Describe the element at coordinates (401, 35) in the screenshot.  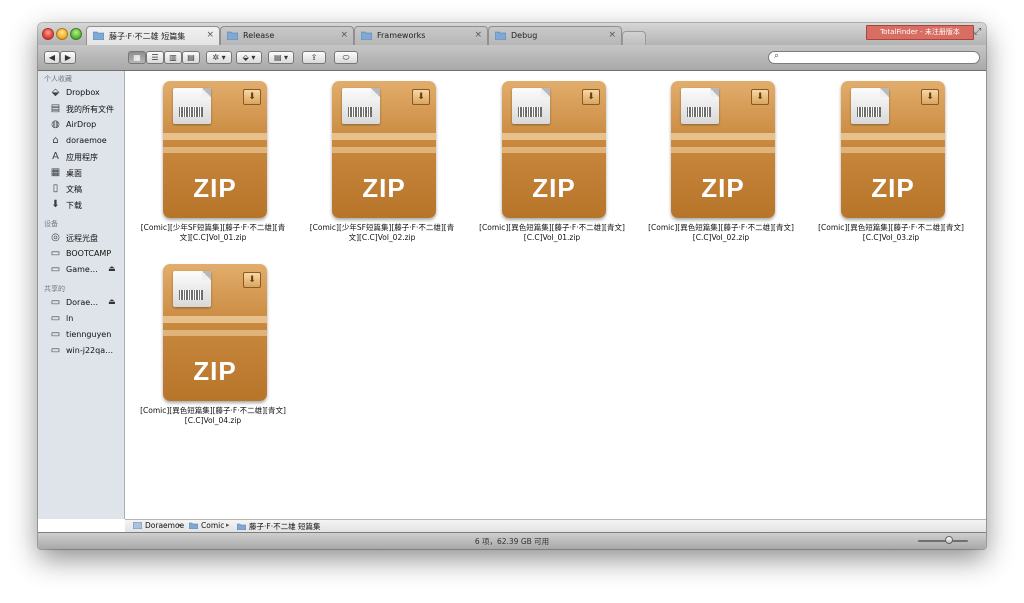
I see `tab-label: Frameworks` at that location.